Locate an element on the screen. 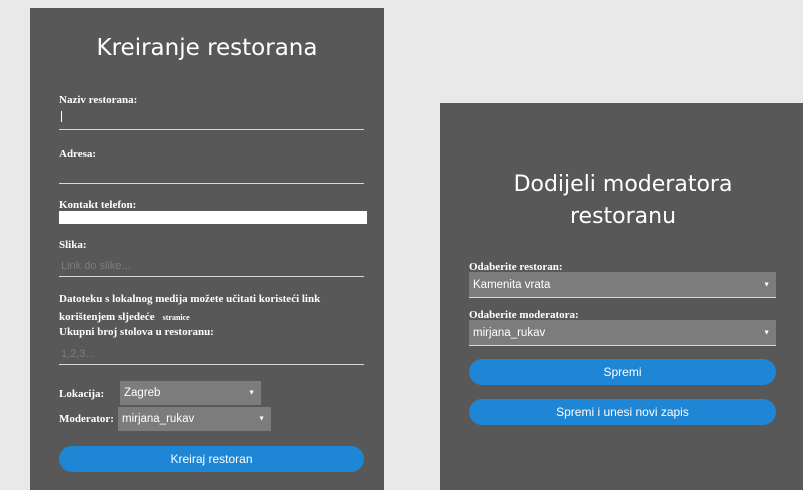 This screenshot has width=803, height=490. address-input is located at coordinates (211, 173).